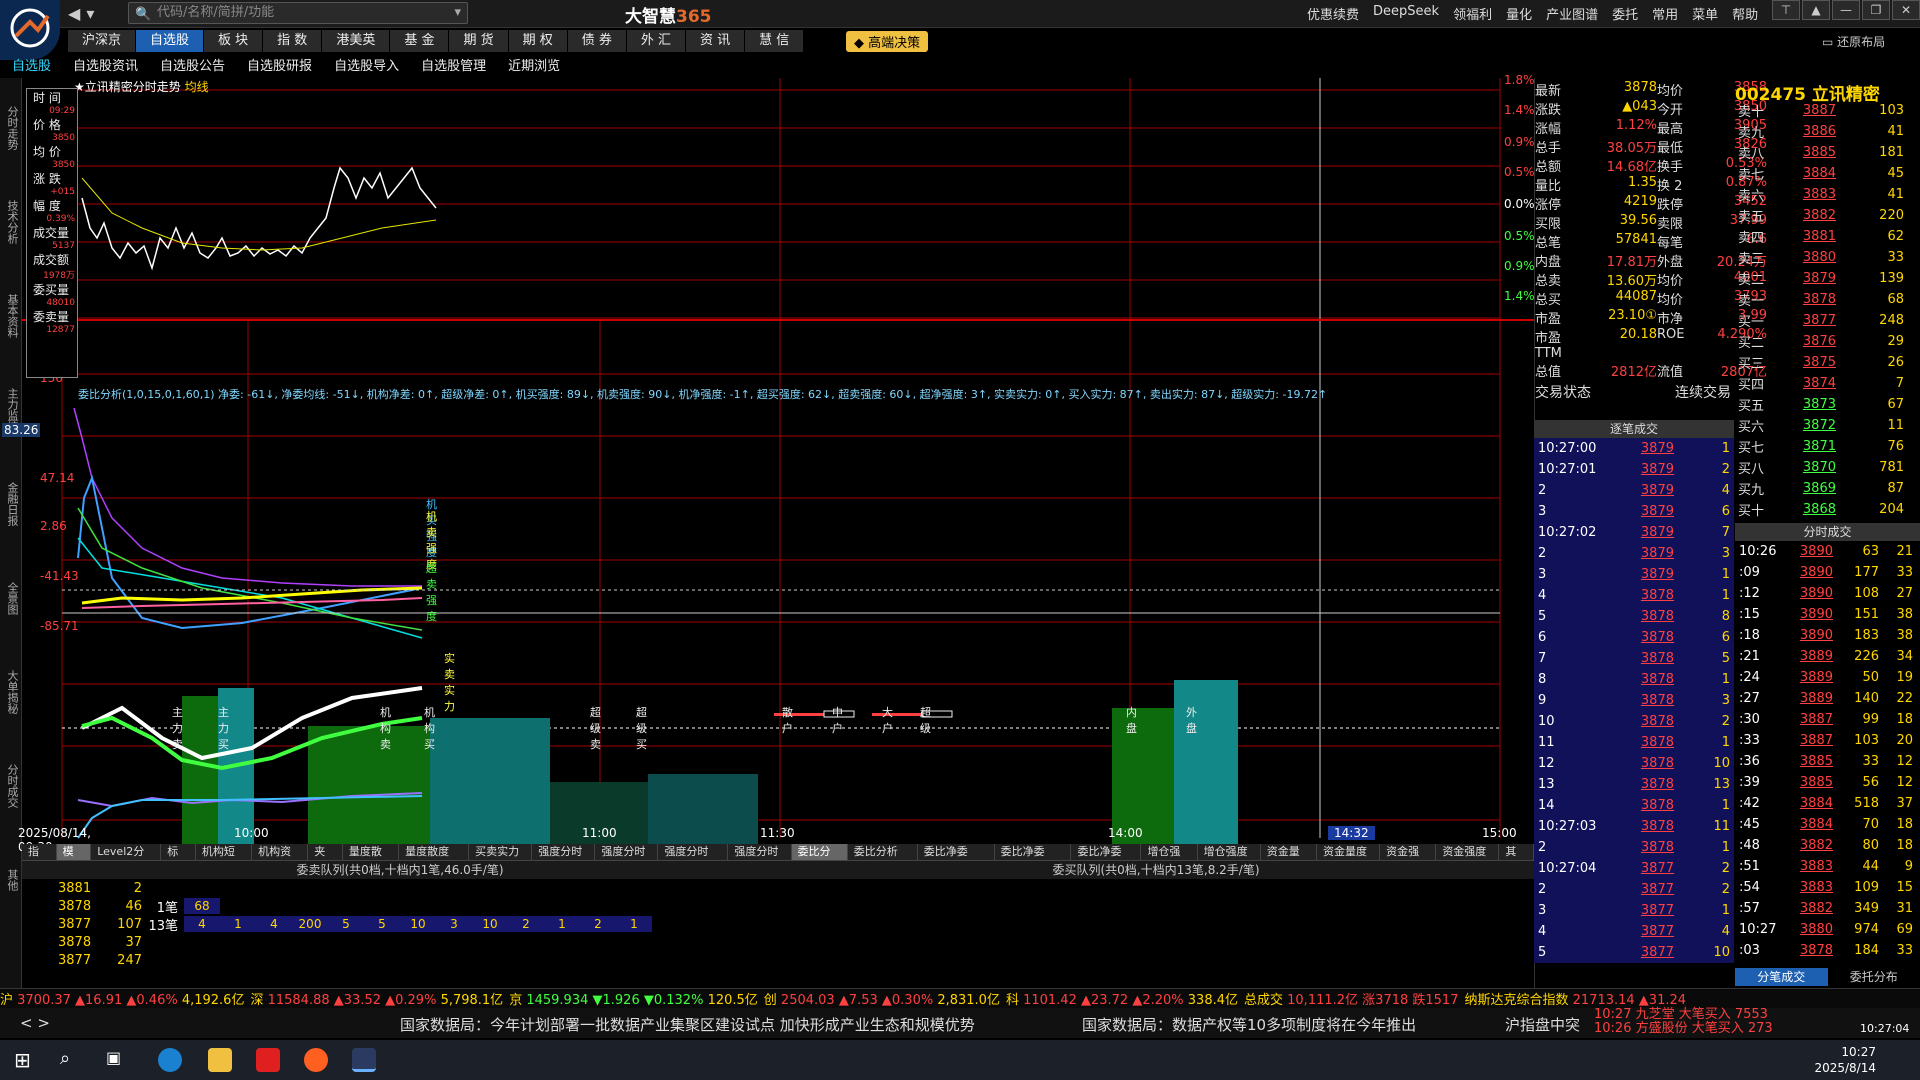 The height and width of the screenshot is (1080, 1920). Describe the element at coordinates (887, 41) in the screenshot. I see `gaoduan-button: ◆ 高端决策` at that location.